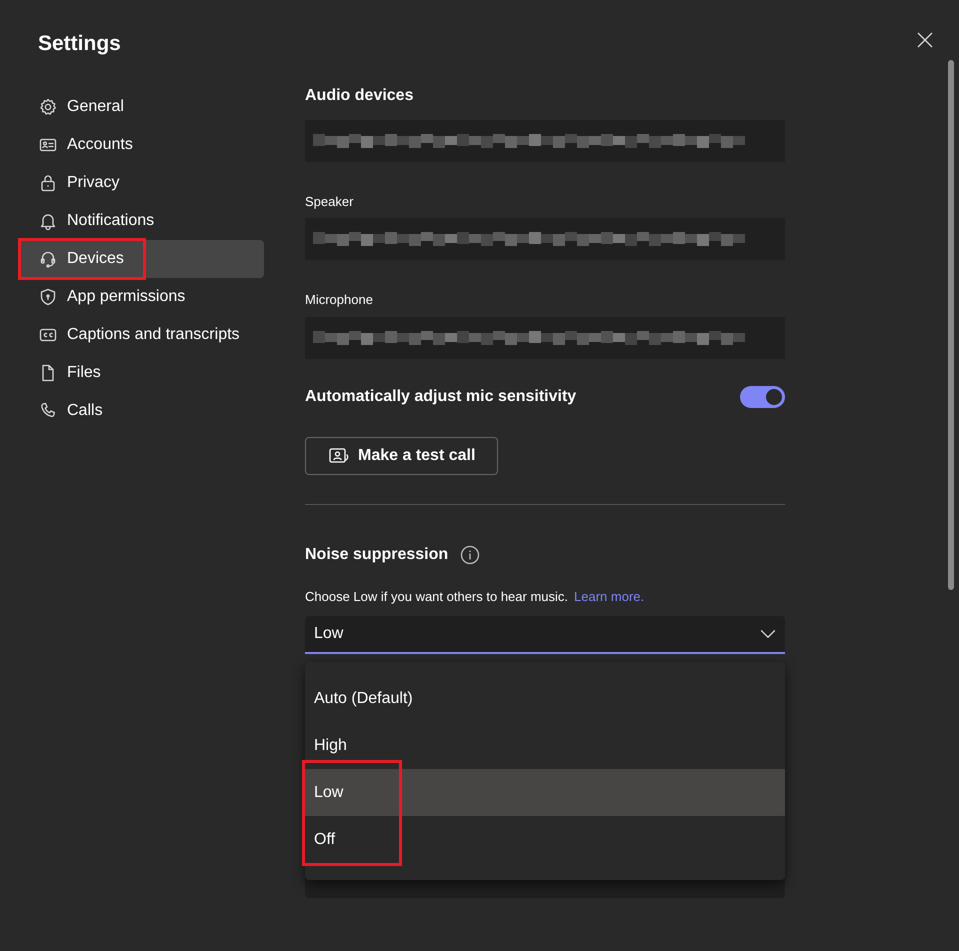 The height and width of the screenshot is (951, 959). Describe the element at coordinates (339, 300) in the screenshot. I see `field-label: Microphone` at that location.